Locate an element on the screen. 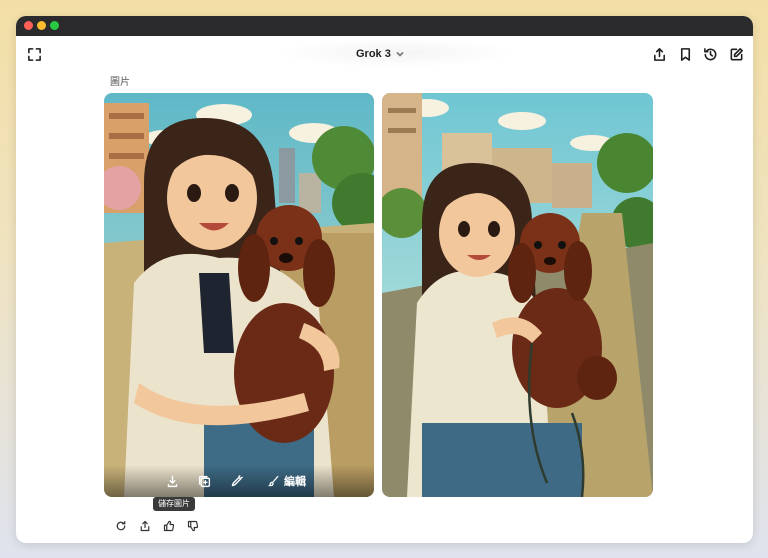 This screenshot has height=558, width=768. message-actions is located at coordinates (157, 526).